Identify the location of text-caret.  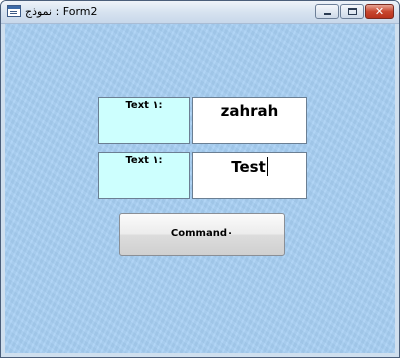
(267, 166).